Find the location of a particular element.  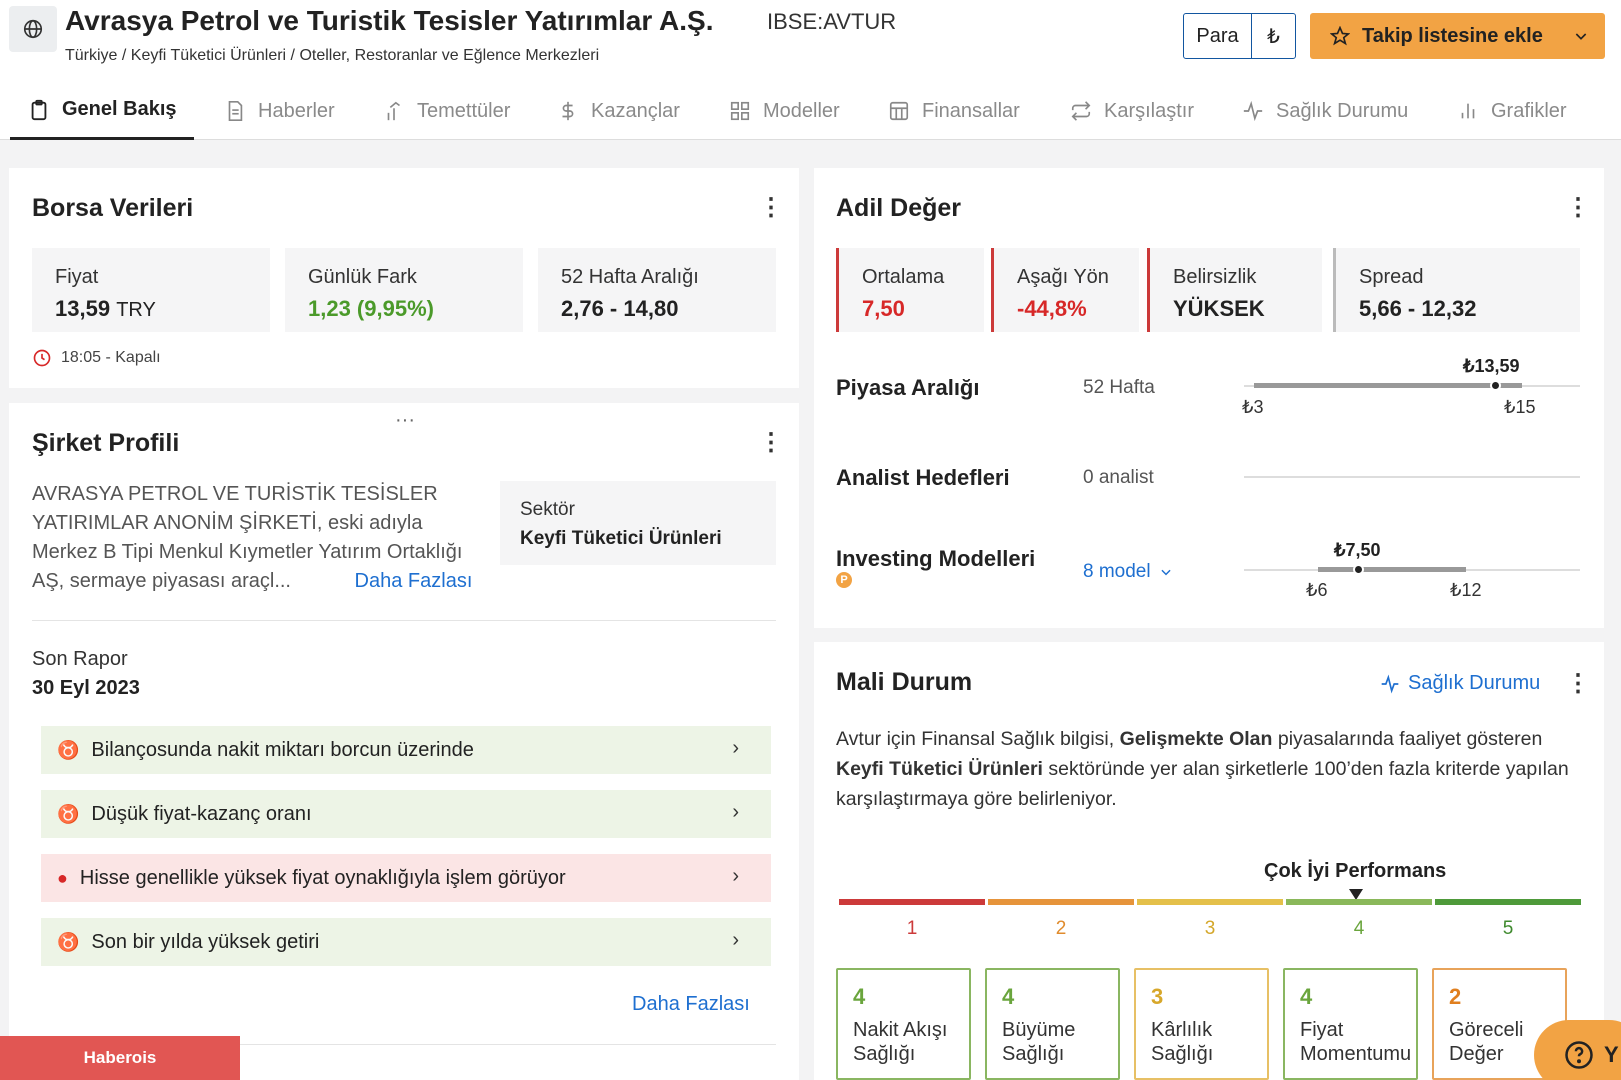

sector-box: Sektör Keyfi Tüketici Ürünleri is located at coordinates (638, 523).